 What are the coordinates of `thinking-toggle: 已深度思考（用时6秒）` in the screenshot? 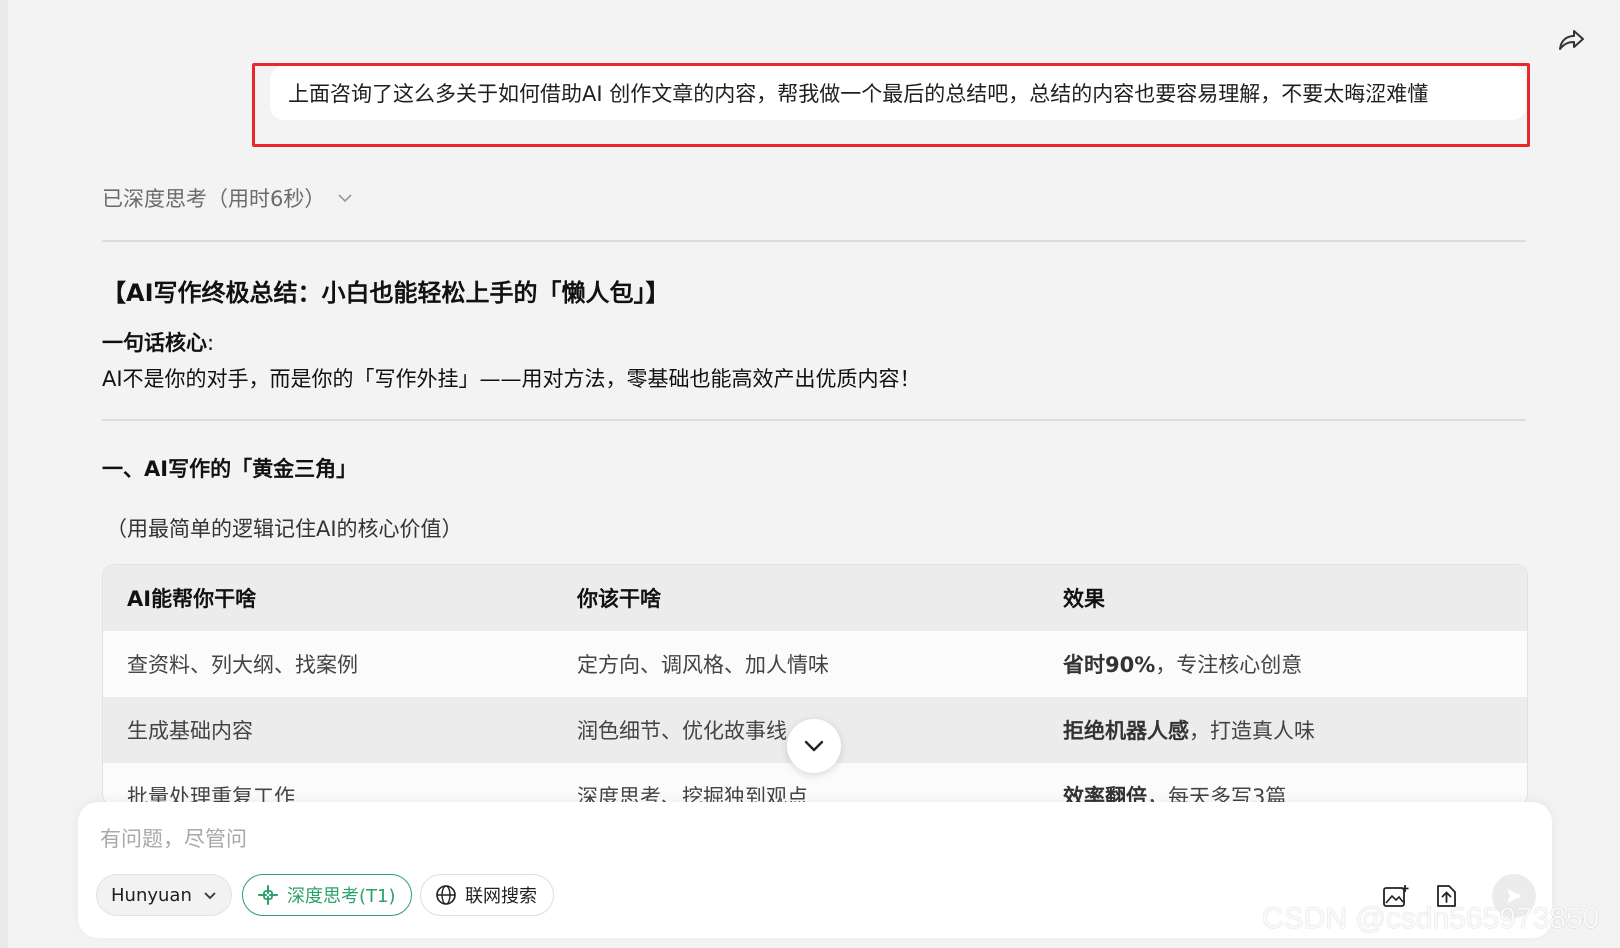 It's located at (227, 198).